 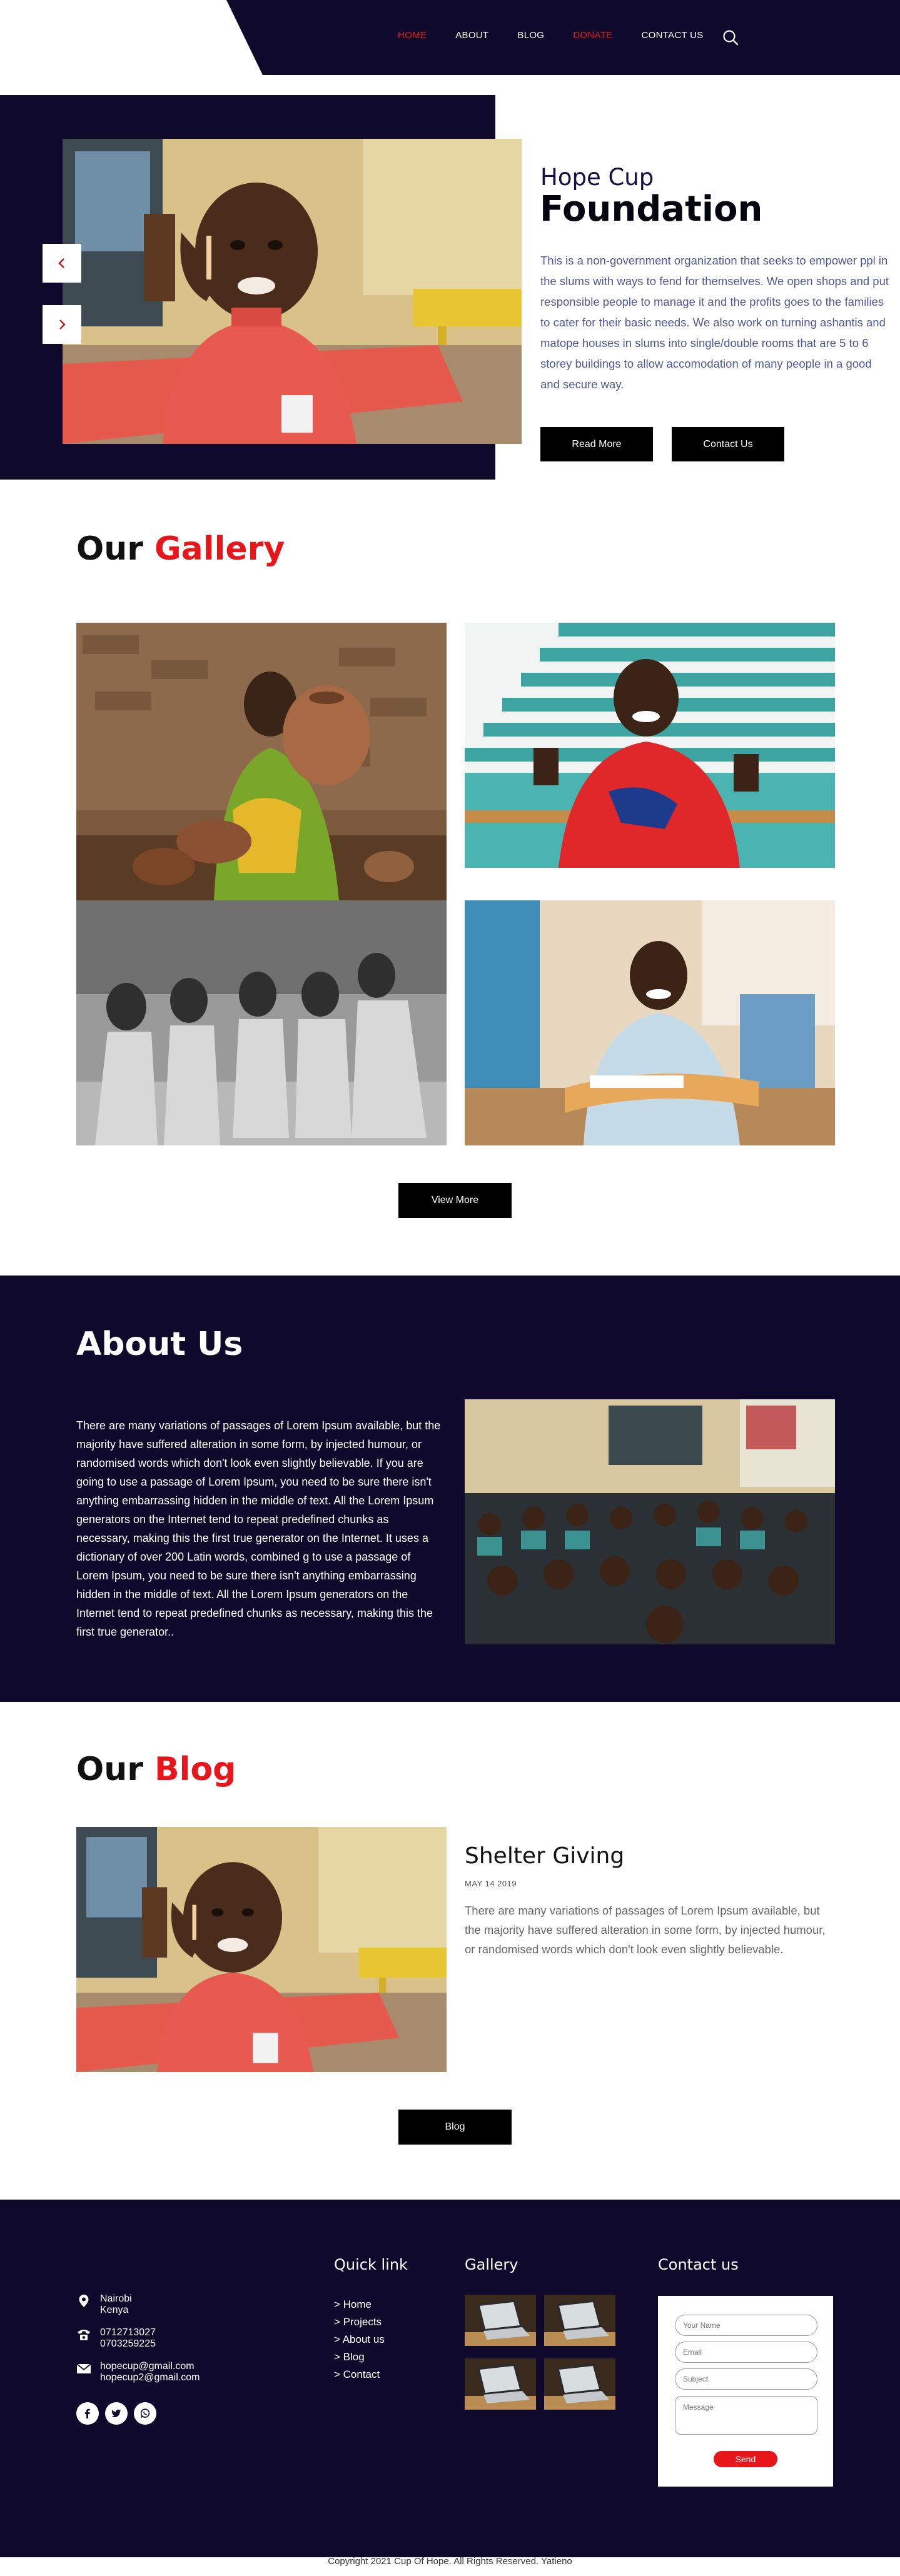 What do you see at coordinates (359, 2357) in the screenshot?
I see `quick-link-blog: > Blog` at bounding box center [359, 2357].